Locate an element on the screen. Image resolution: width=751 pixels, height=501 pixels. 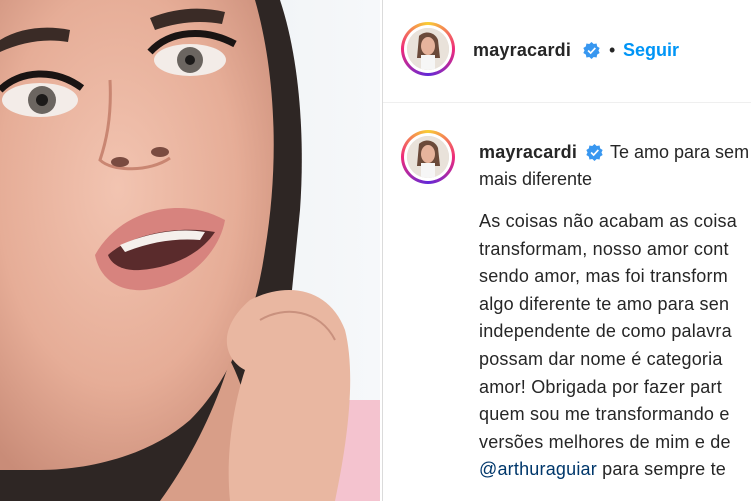
caption-line: As coisas não acabam as coisa is located at coordinates (608, 221).